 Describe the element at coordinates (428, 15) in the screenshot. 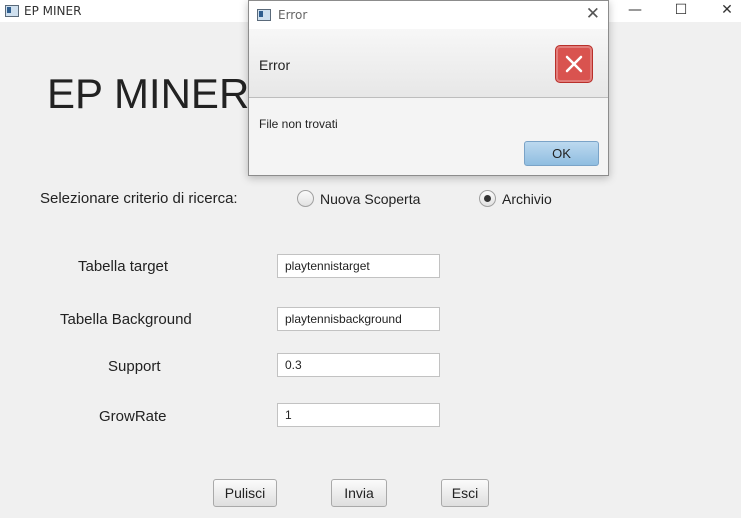

I see `dialog-titlebar: Error ✕` at that location.